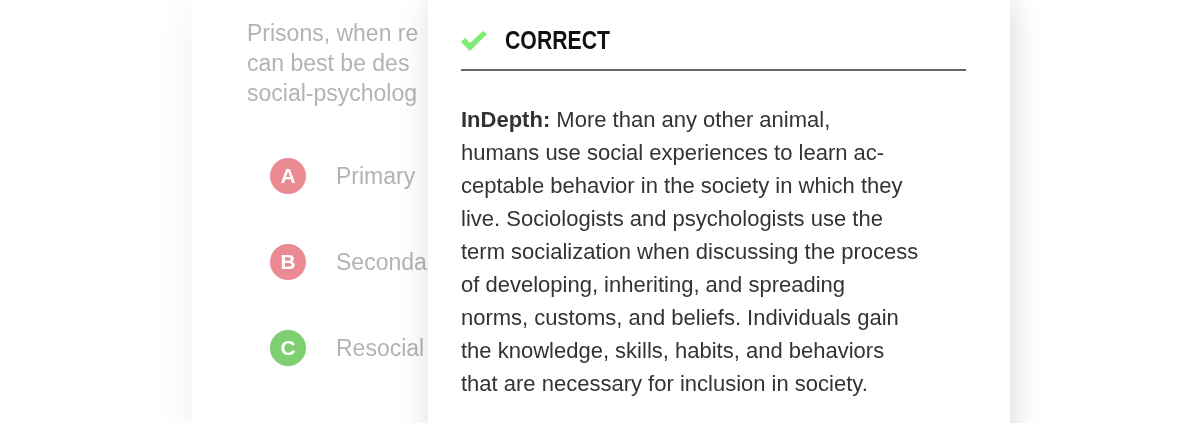 The height and width of the screenshot is (423, 1200). What do you see at coordinates (380, 348) in the screenshot?
I see `option-text: Resocial` at bounding box center [380, 348].